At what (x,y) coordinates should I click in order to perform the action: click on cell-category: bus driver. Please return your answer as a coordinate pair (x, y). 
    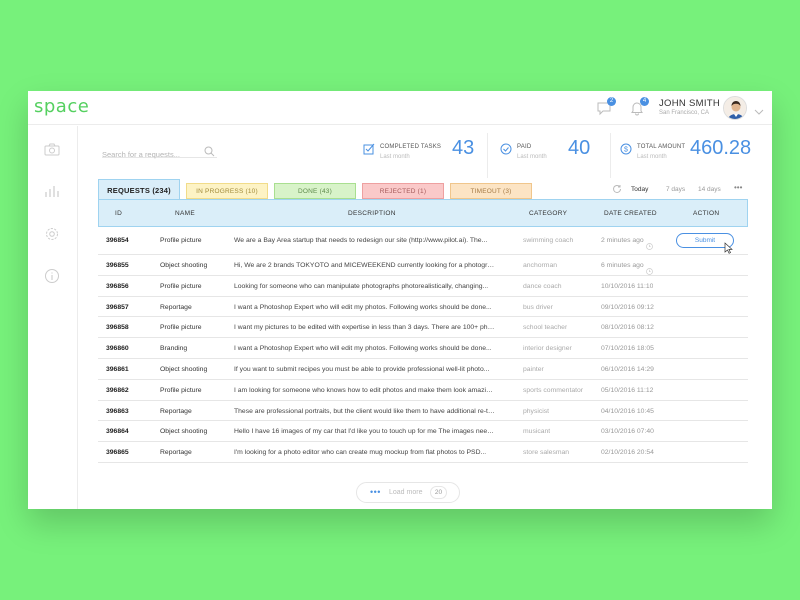
    Looking at the image, I should click on (538, 307).